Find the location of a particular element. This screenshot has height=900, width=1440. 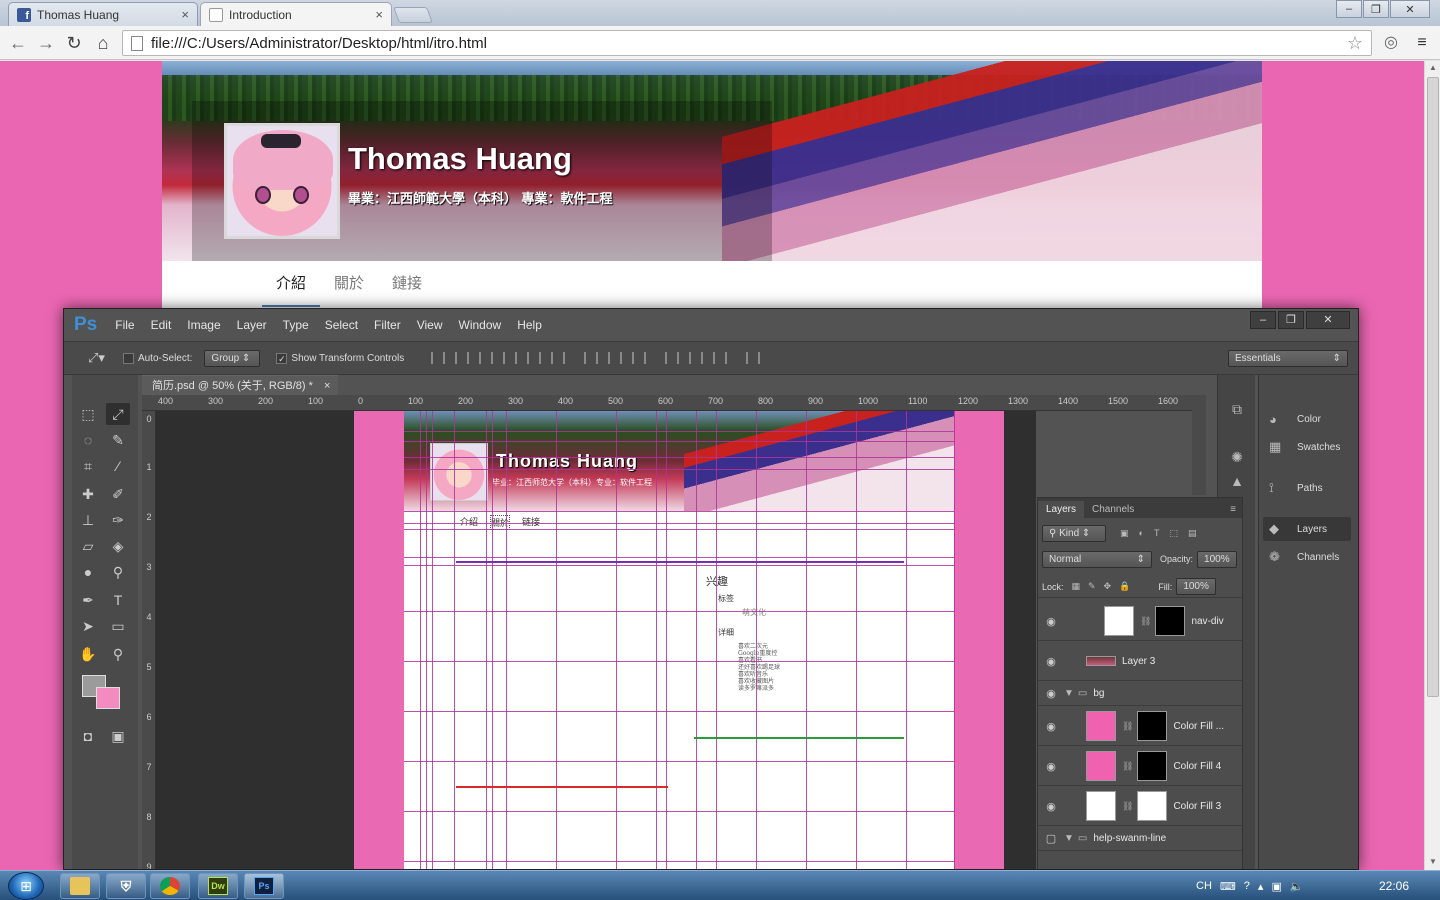

healing-tool-icon: ✚ is located at coordinates (88, 494).